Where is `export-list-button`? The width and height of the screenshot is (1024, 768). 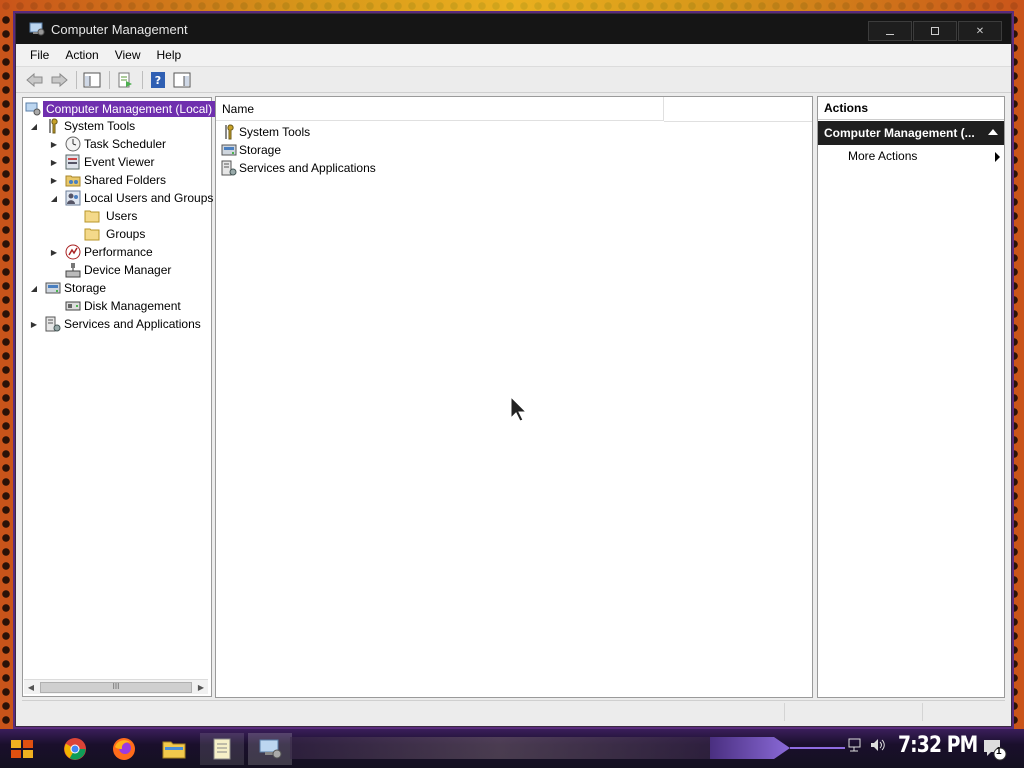
export-list-button is located at coordinates (125, 80).